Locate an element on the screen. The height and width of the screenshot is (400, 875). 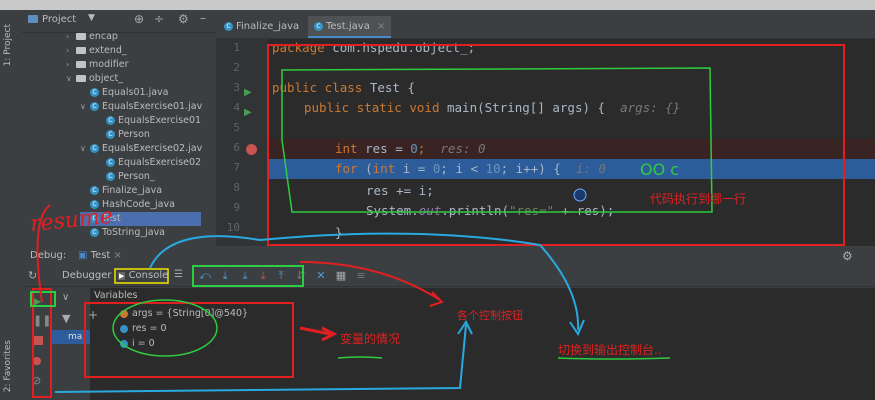
run-to-cursor-icon: ✕ is located at coordinates (321, 276).